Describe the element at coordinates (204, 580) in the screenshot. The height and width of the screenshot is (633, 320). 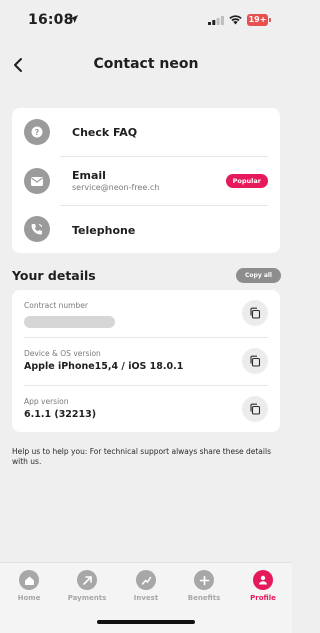
I see `benefits-icon` at that location.